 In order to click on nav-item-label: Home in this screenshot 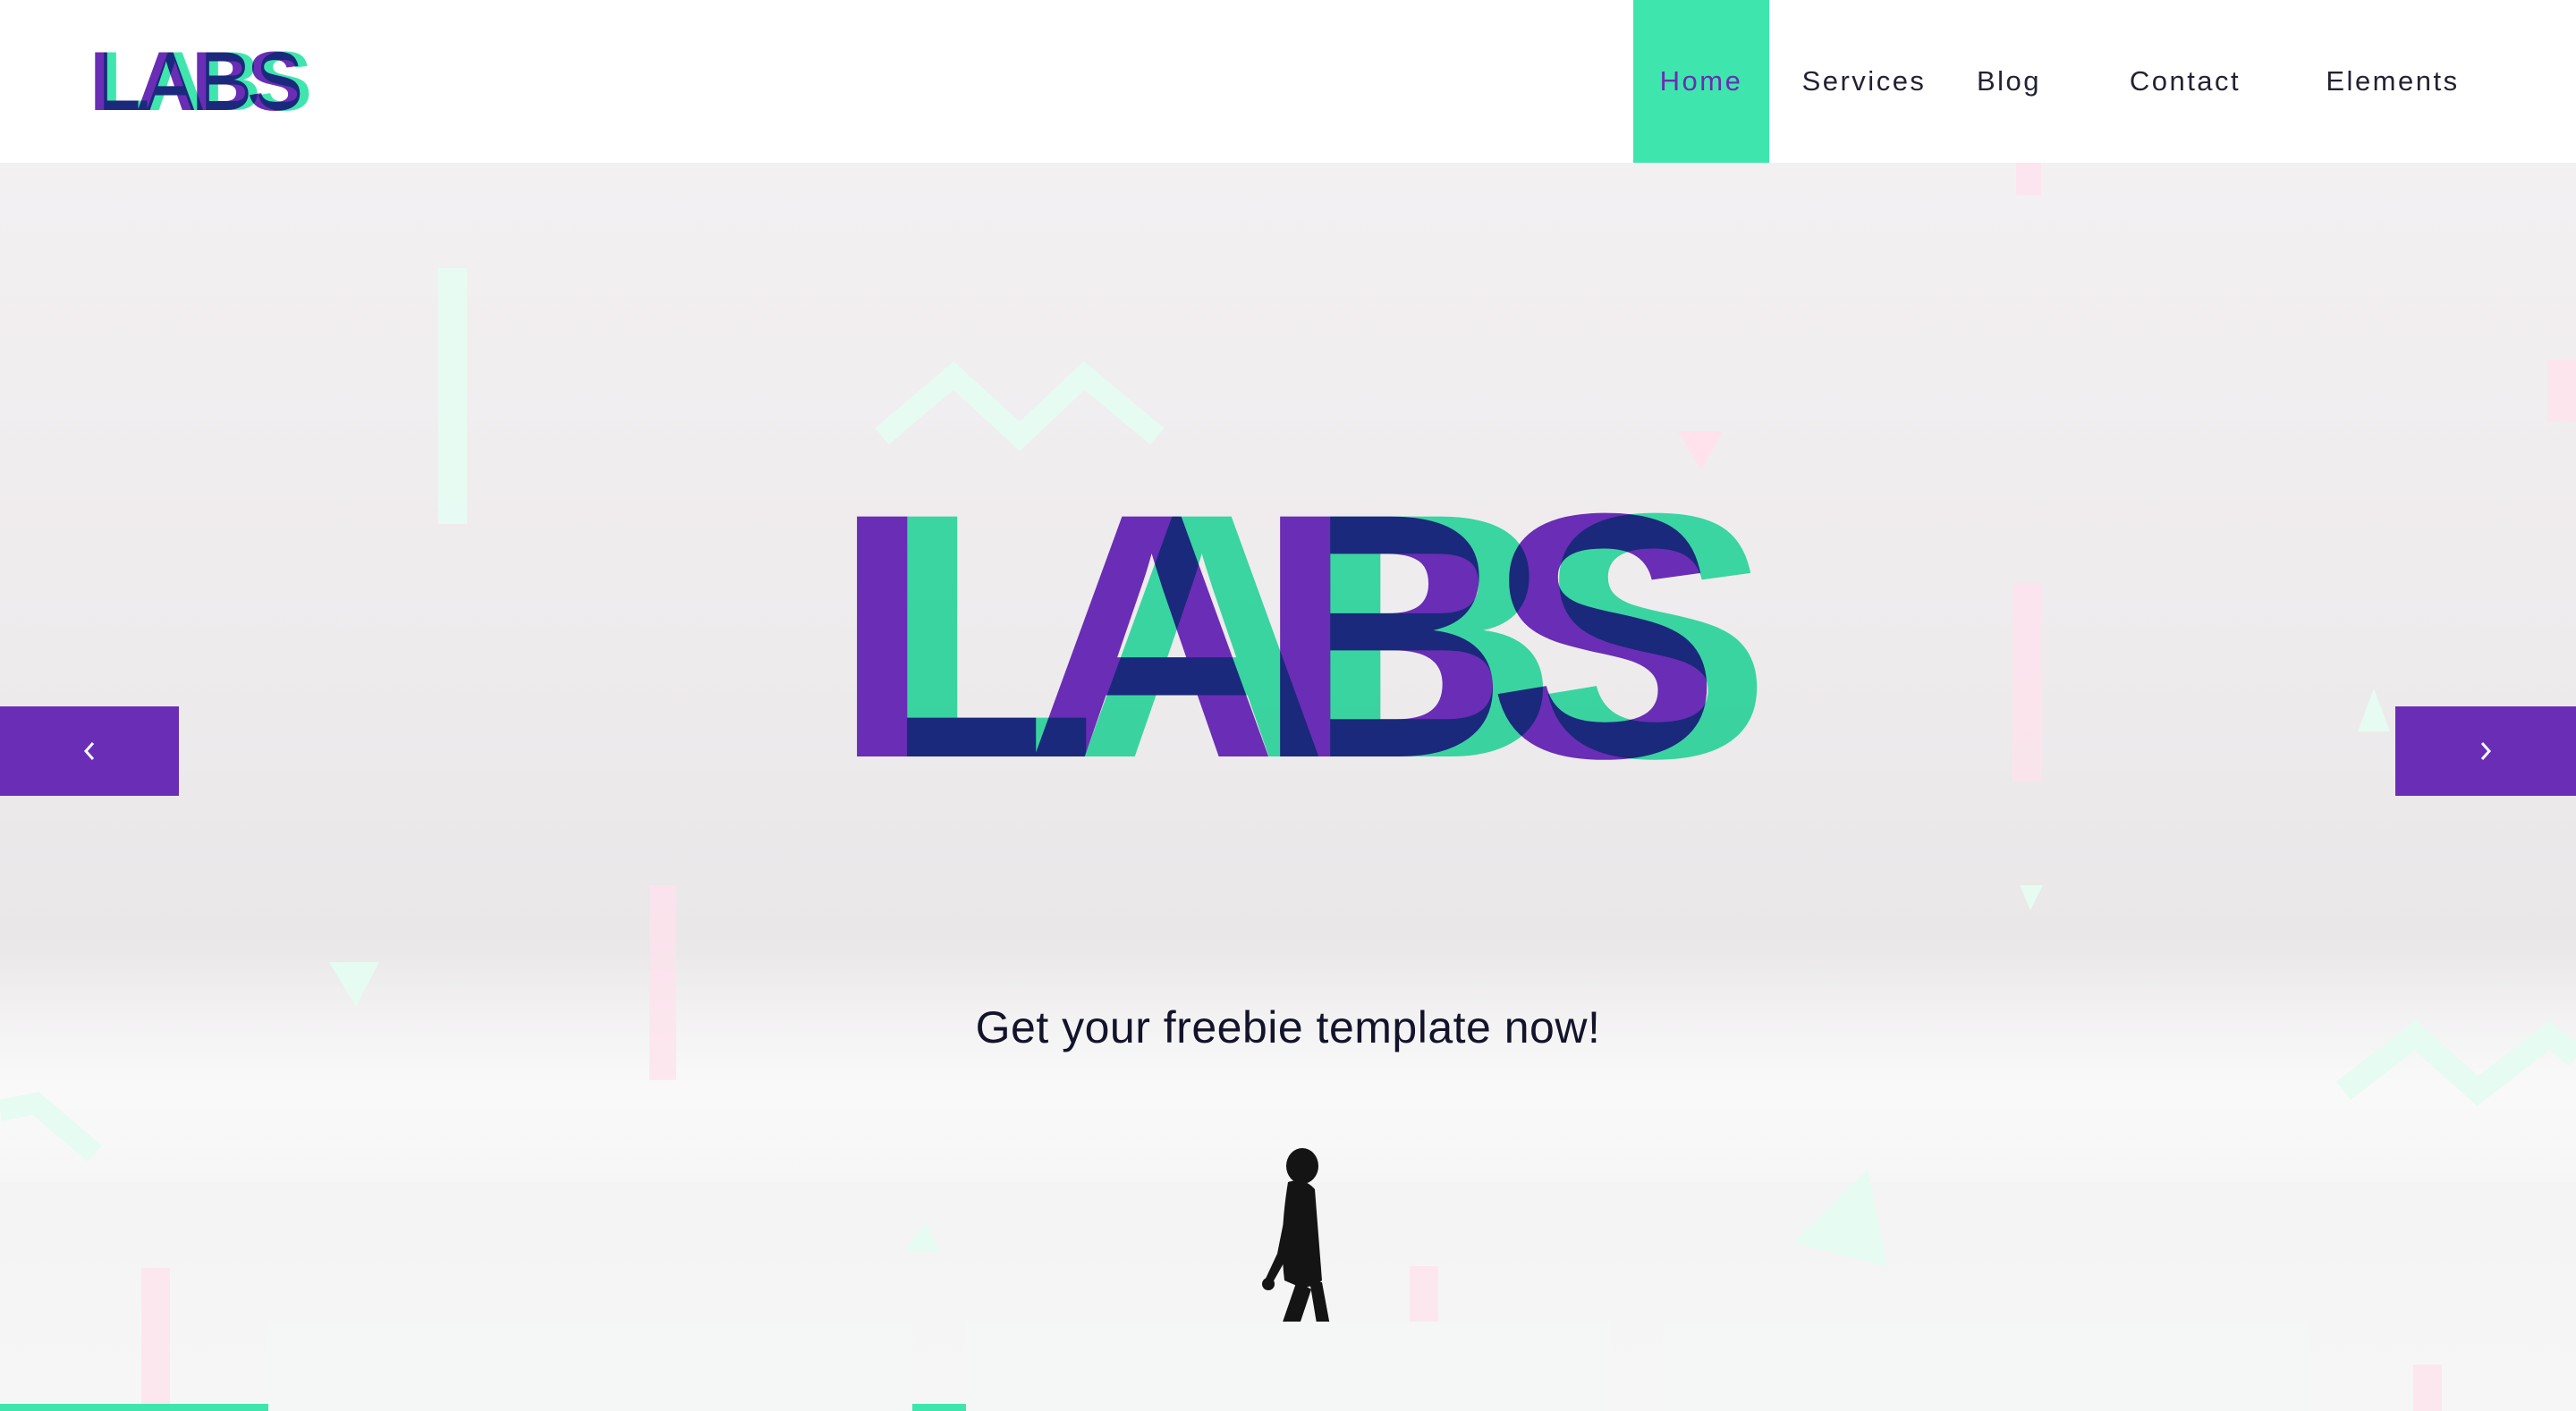, I will do `click(1701, 81)`.